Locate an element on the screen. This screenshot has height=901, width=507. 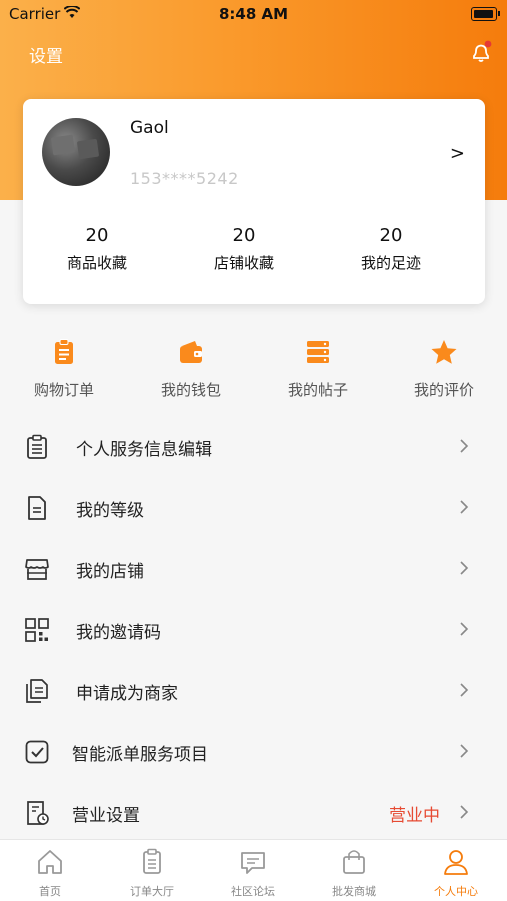
tab-label: 个人中心 is located at coordinates (456, 891).